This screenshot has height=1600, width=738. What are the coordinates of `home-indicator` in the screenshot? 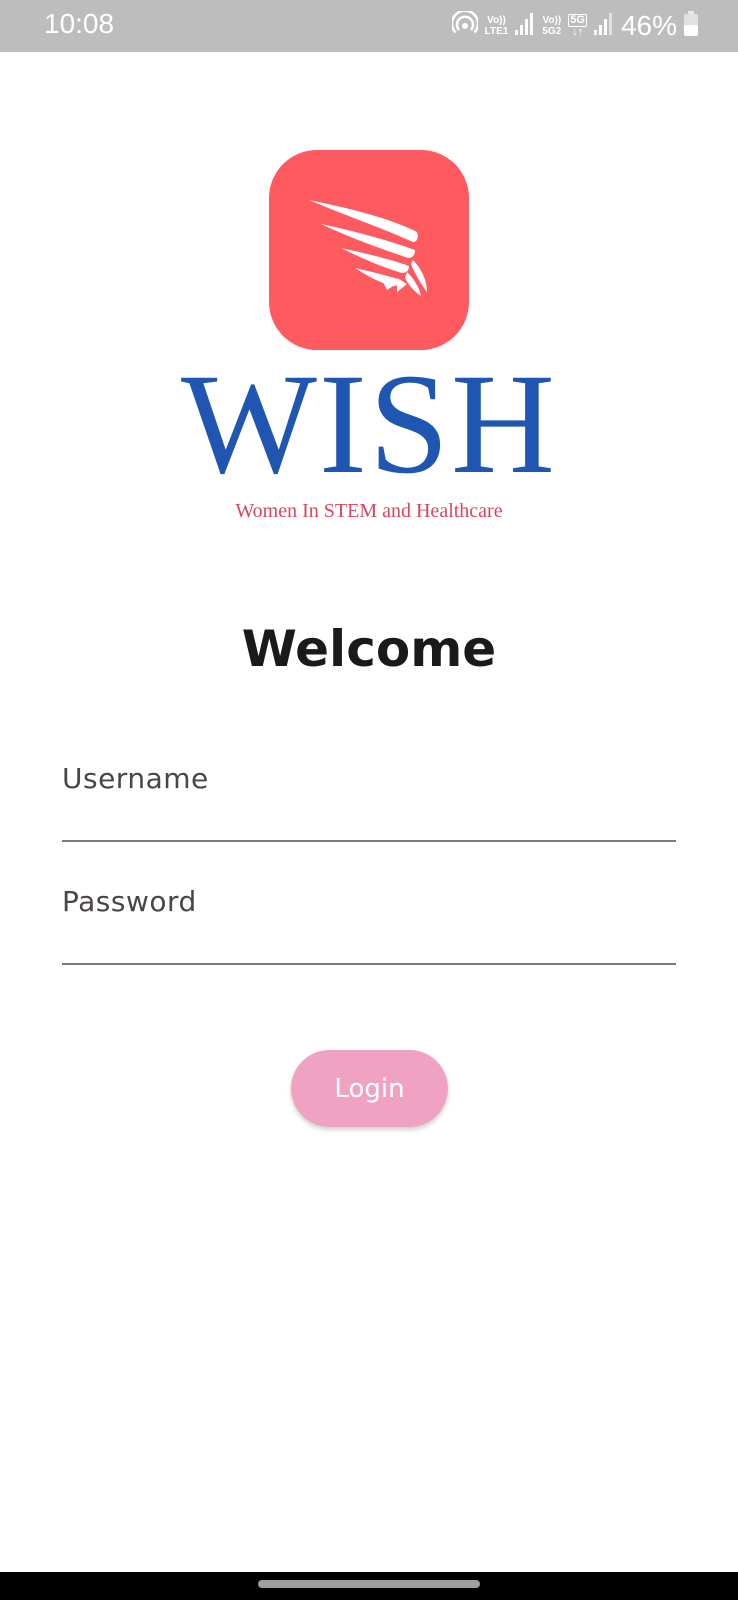 It's located at (369, 1584).